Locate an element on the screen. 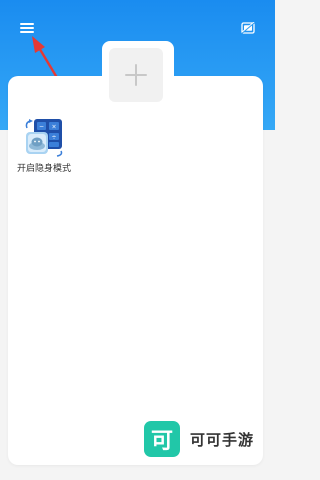  calculator-icon: − × ÷ is located at coordinates (44, 138).